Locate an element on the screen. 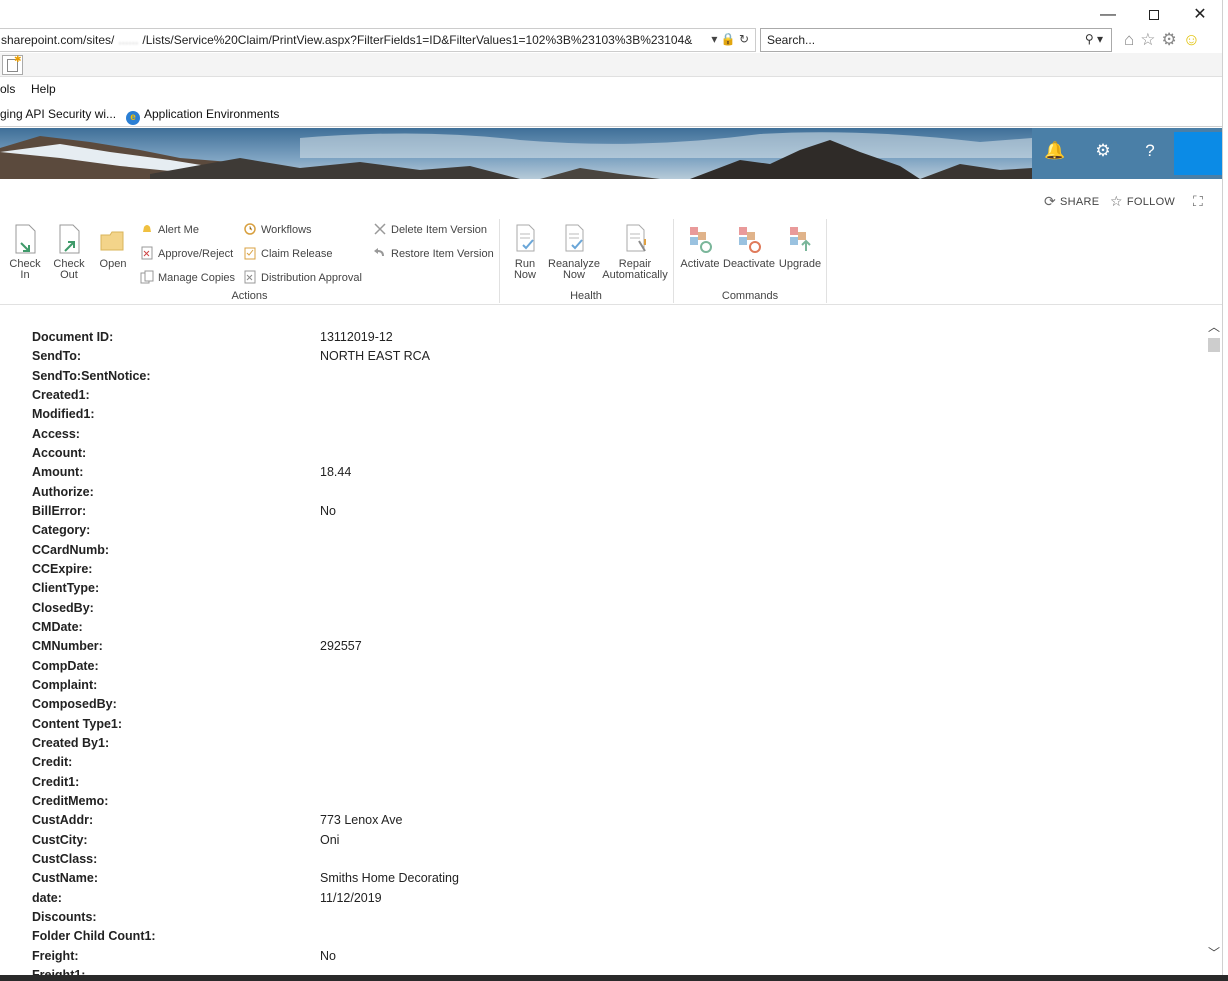 Image resolution: width=1228 pixels, height=981 pixels. delete-item-version-button: Delete Item Version is located at coordinates (430, 229).